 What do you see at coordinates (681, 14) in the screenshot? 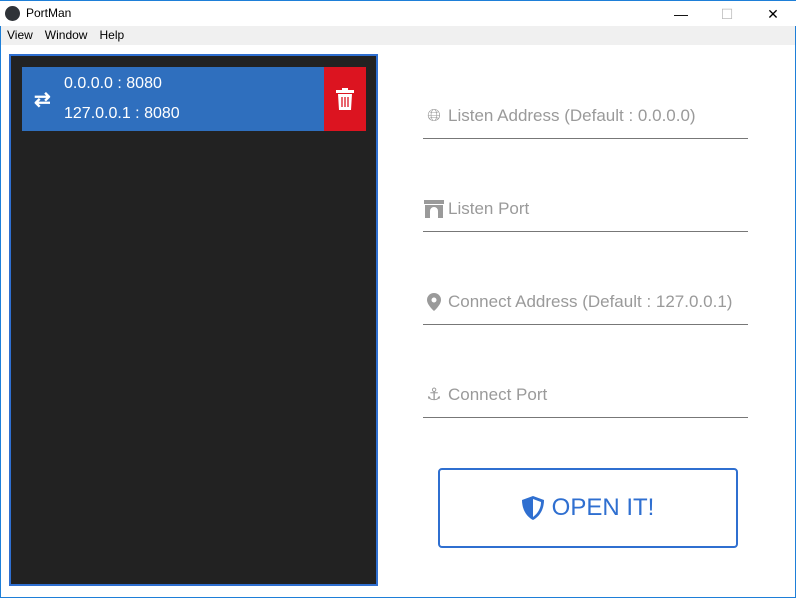
I see `minimize-button: —` at bounding box center [681, 14].